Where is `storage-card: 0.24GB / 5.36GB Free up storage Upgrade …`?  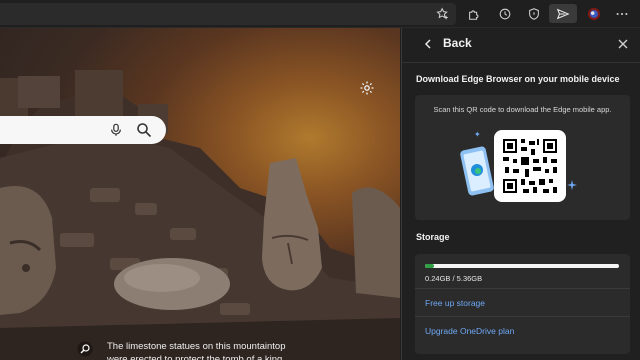
storage-card: 0.24GB / 5.36GB Free up storage Upgrade … is located at coordinates (522, 304).